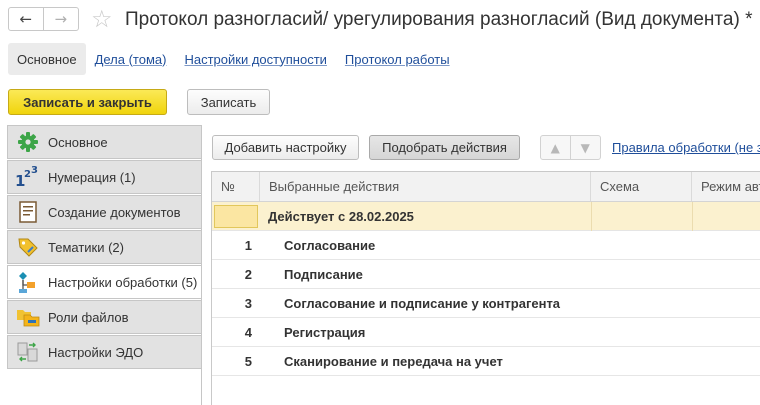 The image size is (760, 405). What do you see at coordinates (248, 245) in the screenshot?
I see `row-number: 1` at bounding box center [248, 245].